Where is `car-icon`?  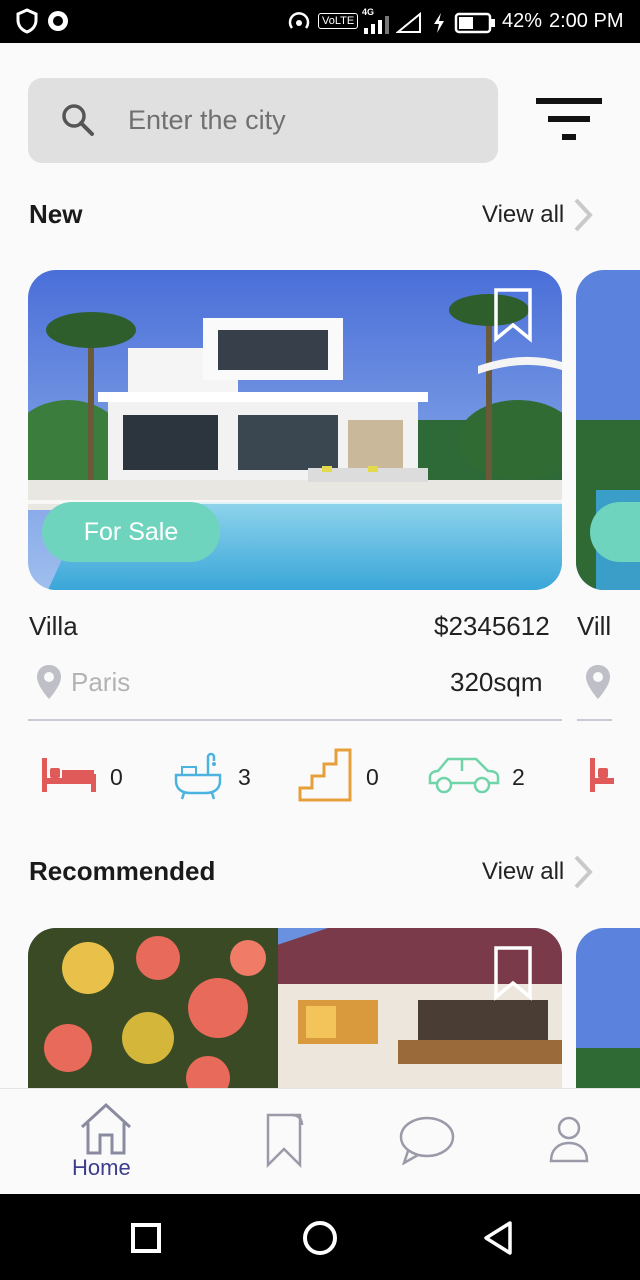 car-icon is located at coordinates (464, 775).